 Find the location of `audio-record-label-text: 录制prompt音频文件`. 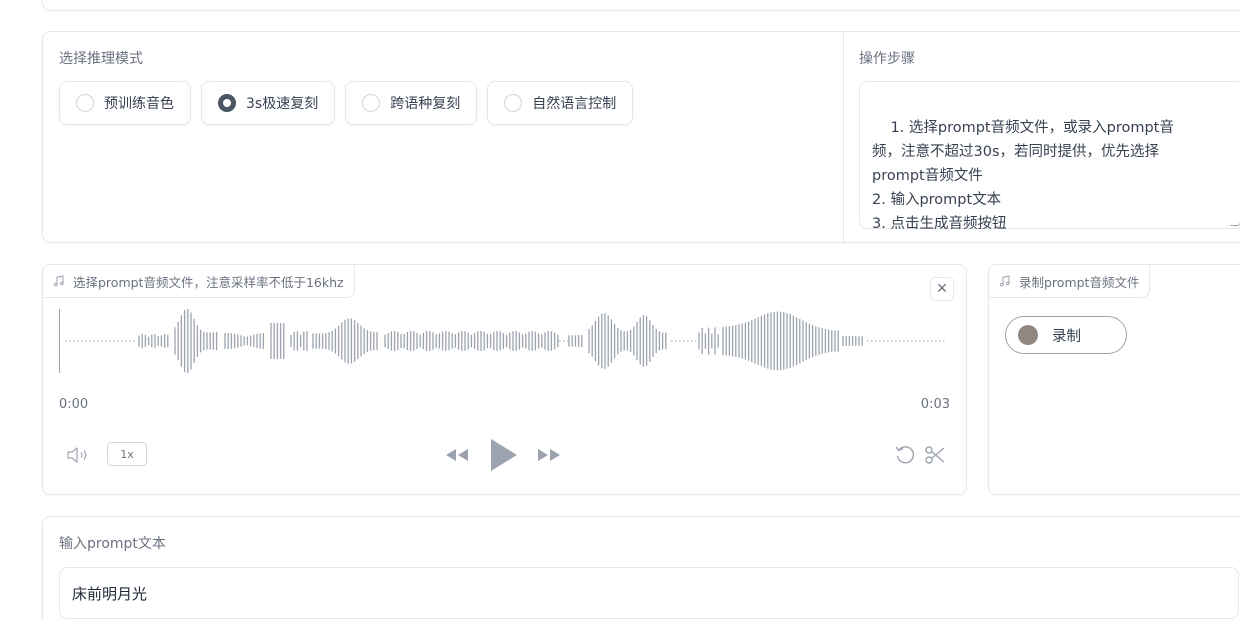

audio-record-label-text: 录制prompt音频文件 is located at coordinates (1079, 282).